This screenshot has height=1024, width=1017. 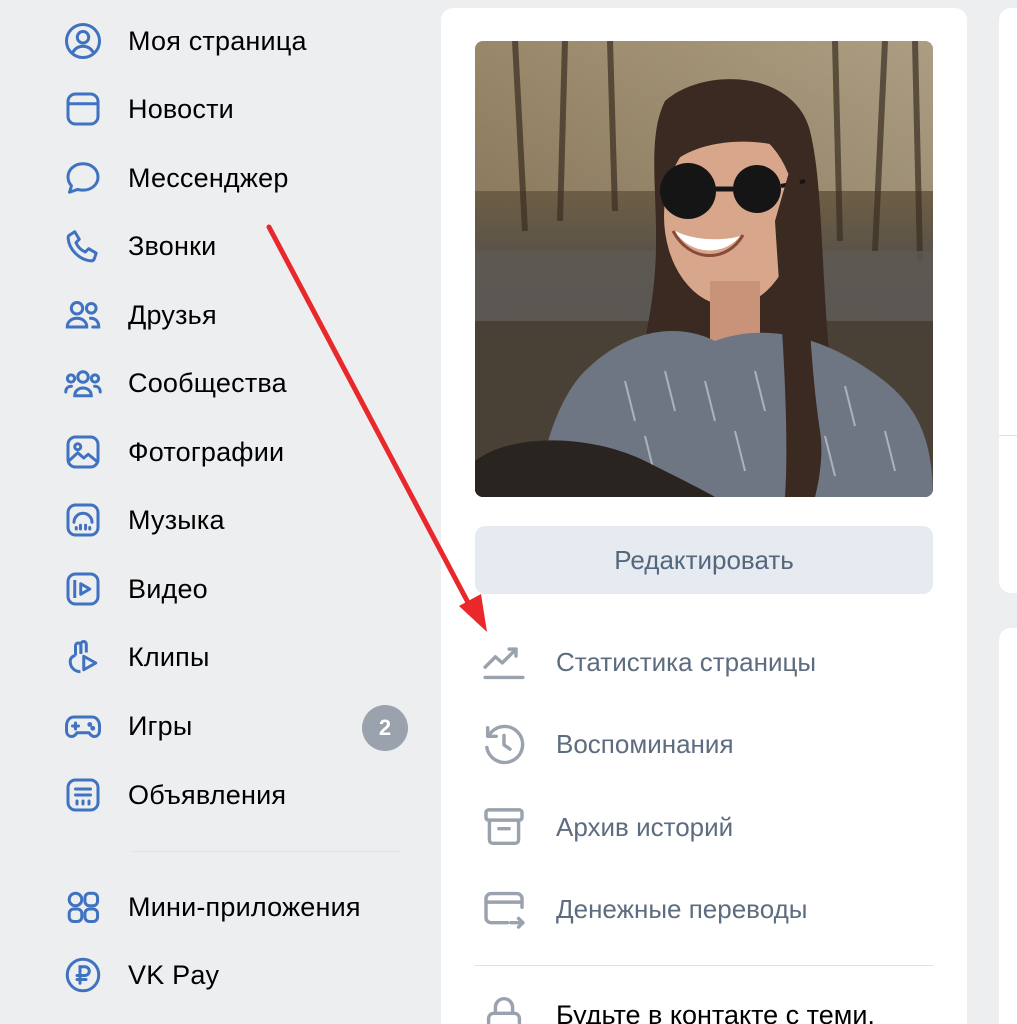 What do you see at coordinates (1008, 435) in the screenshot?
I see `right-card-divider` at bounding box center [1008, 435].